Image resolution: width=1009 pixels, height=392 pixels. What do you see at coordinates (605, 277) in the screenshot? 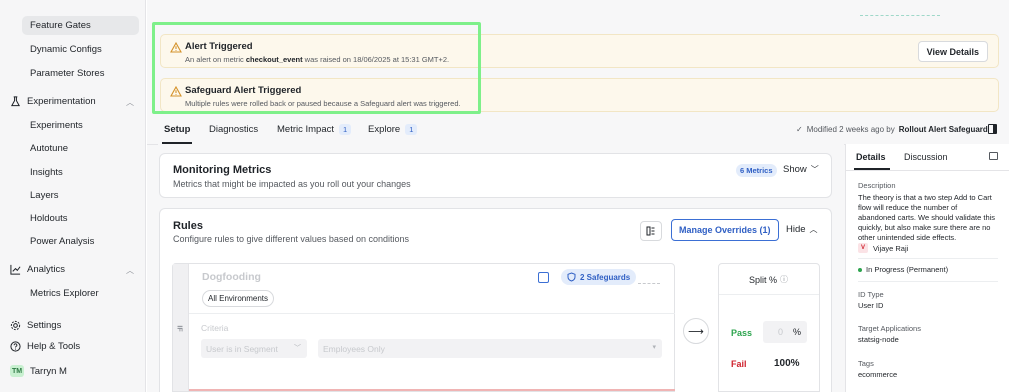
I see `safeguards-label: 2 Safeguards` at bounding box center [605, 277].